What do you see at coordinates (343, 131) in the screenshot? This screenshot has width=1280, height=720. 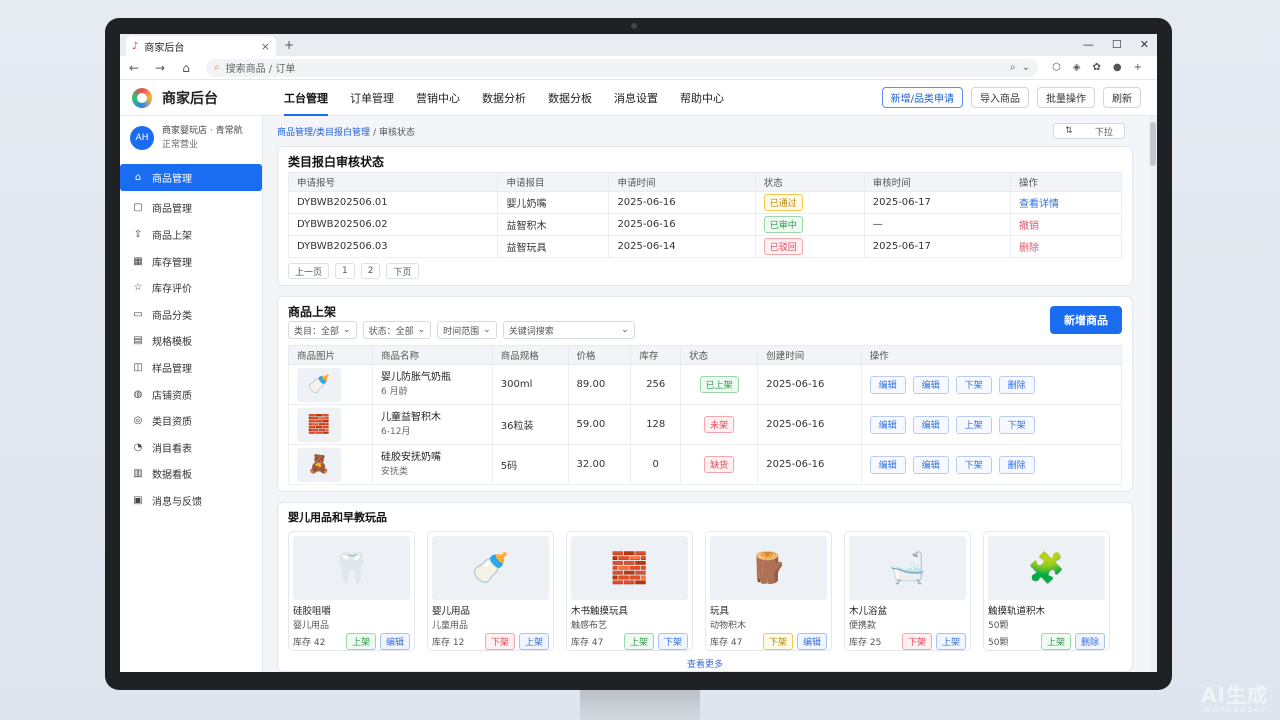 I see `breadcrumb-link: 类目报白管理` at bounding box center [343, 131].